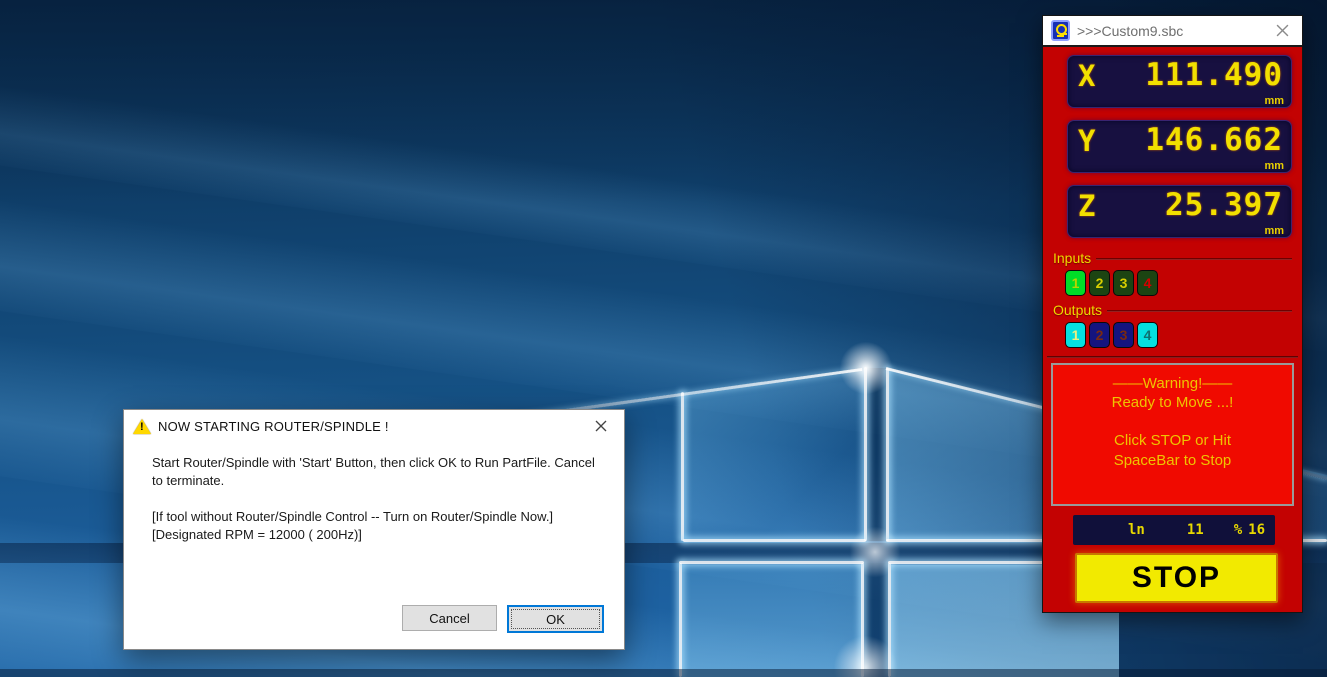  Describe the element at coordinates (1180, 335) in the screenshot. I see `outputs-indicators: 1 2 3 4` at that location.